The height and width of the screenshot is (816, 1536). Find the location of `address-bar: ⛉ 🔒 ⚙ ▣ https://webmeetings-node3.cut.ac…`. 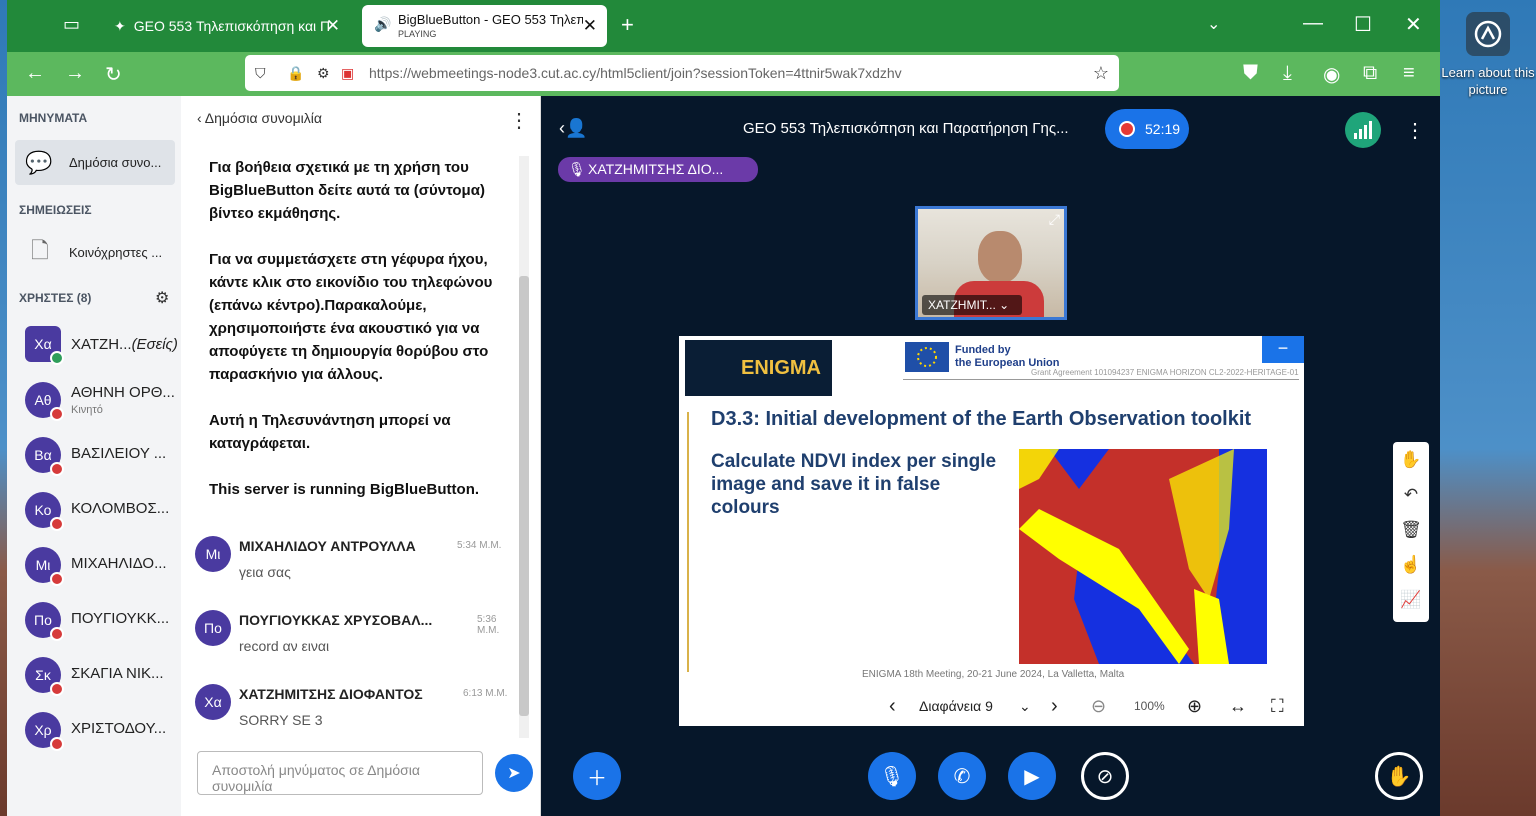

address-bar: ⛉ 🔒 ⚙ ▣ https://webmeetings-node3.cut.ac… is located at coordinates (682, 73).